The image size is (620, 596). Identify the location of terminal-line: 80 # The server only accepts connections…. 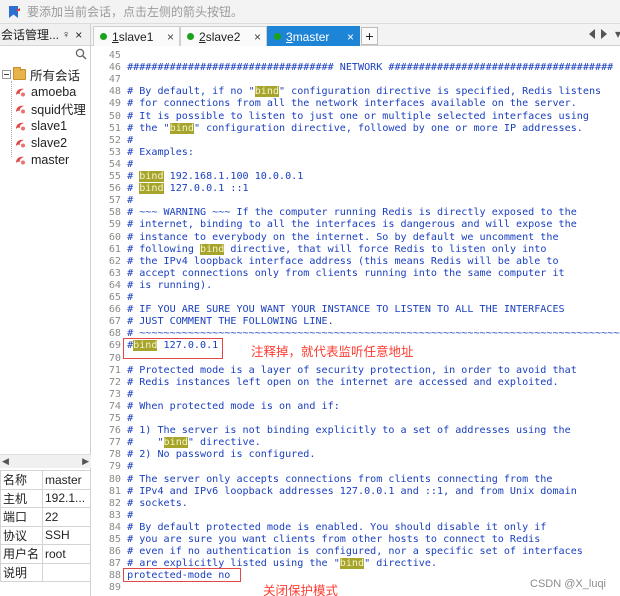
(322, 479).